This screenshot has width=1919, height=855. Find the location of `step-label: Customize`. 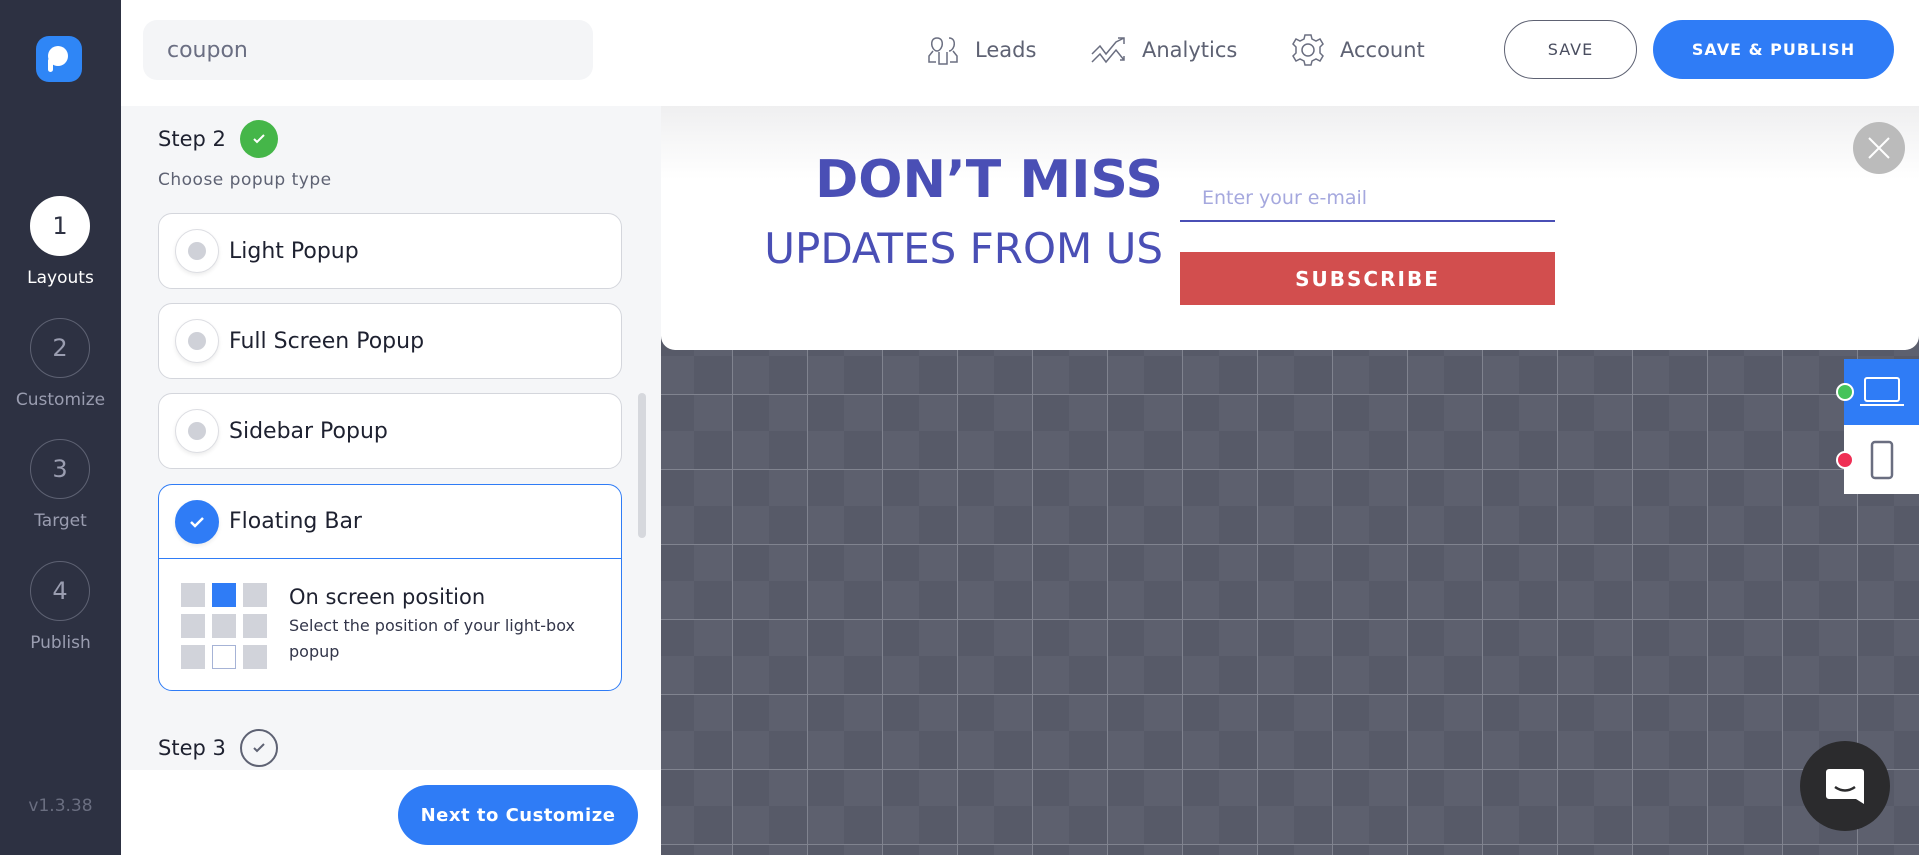

step-label: Customize is located at coordinates (60, 400).